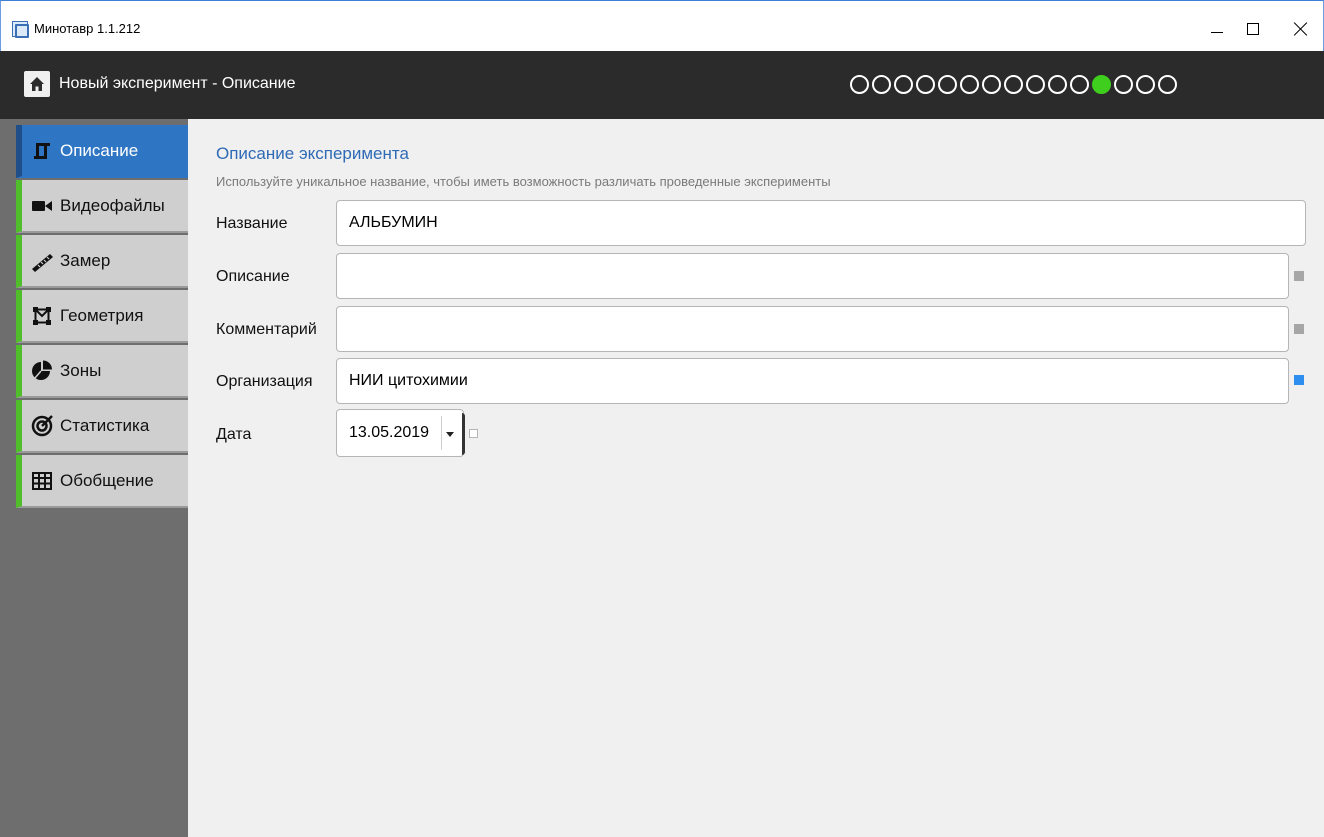 This screenshot has height=837, width=1324. I want to click on date-picker: 13.05.2019, so click(400, 433).